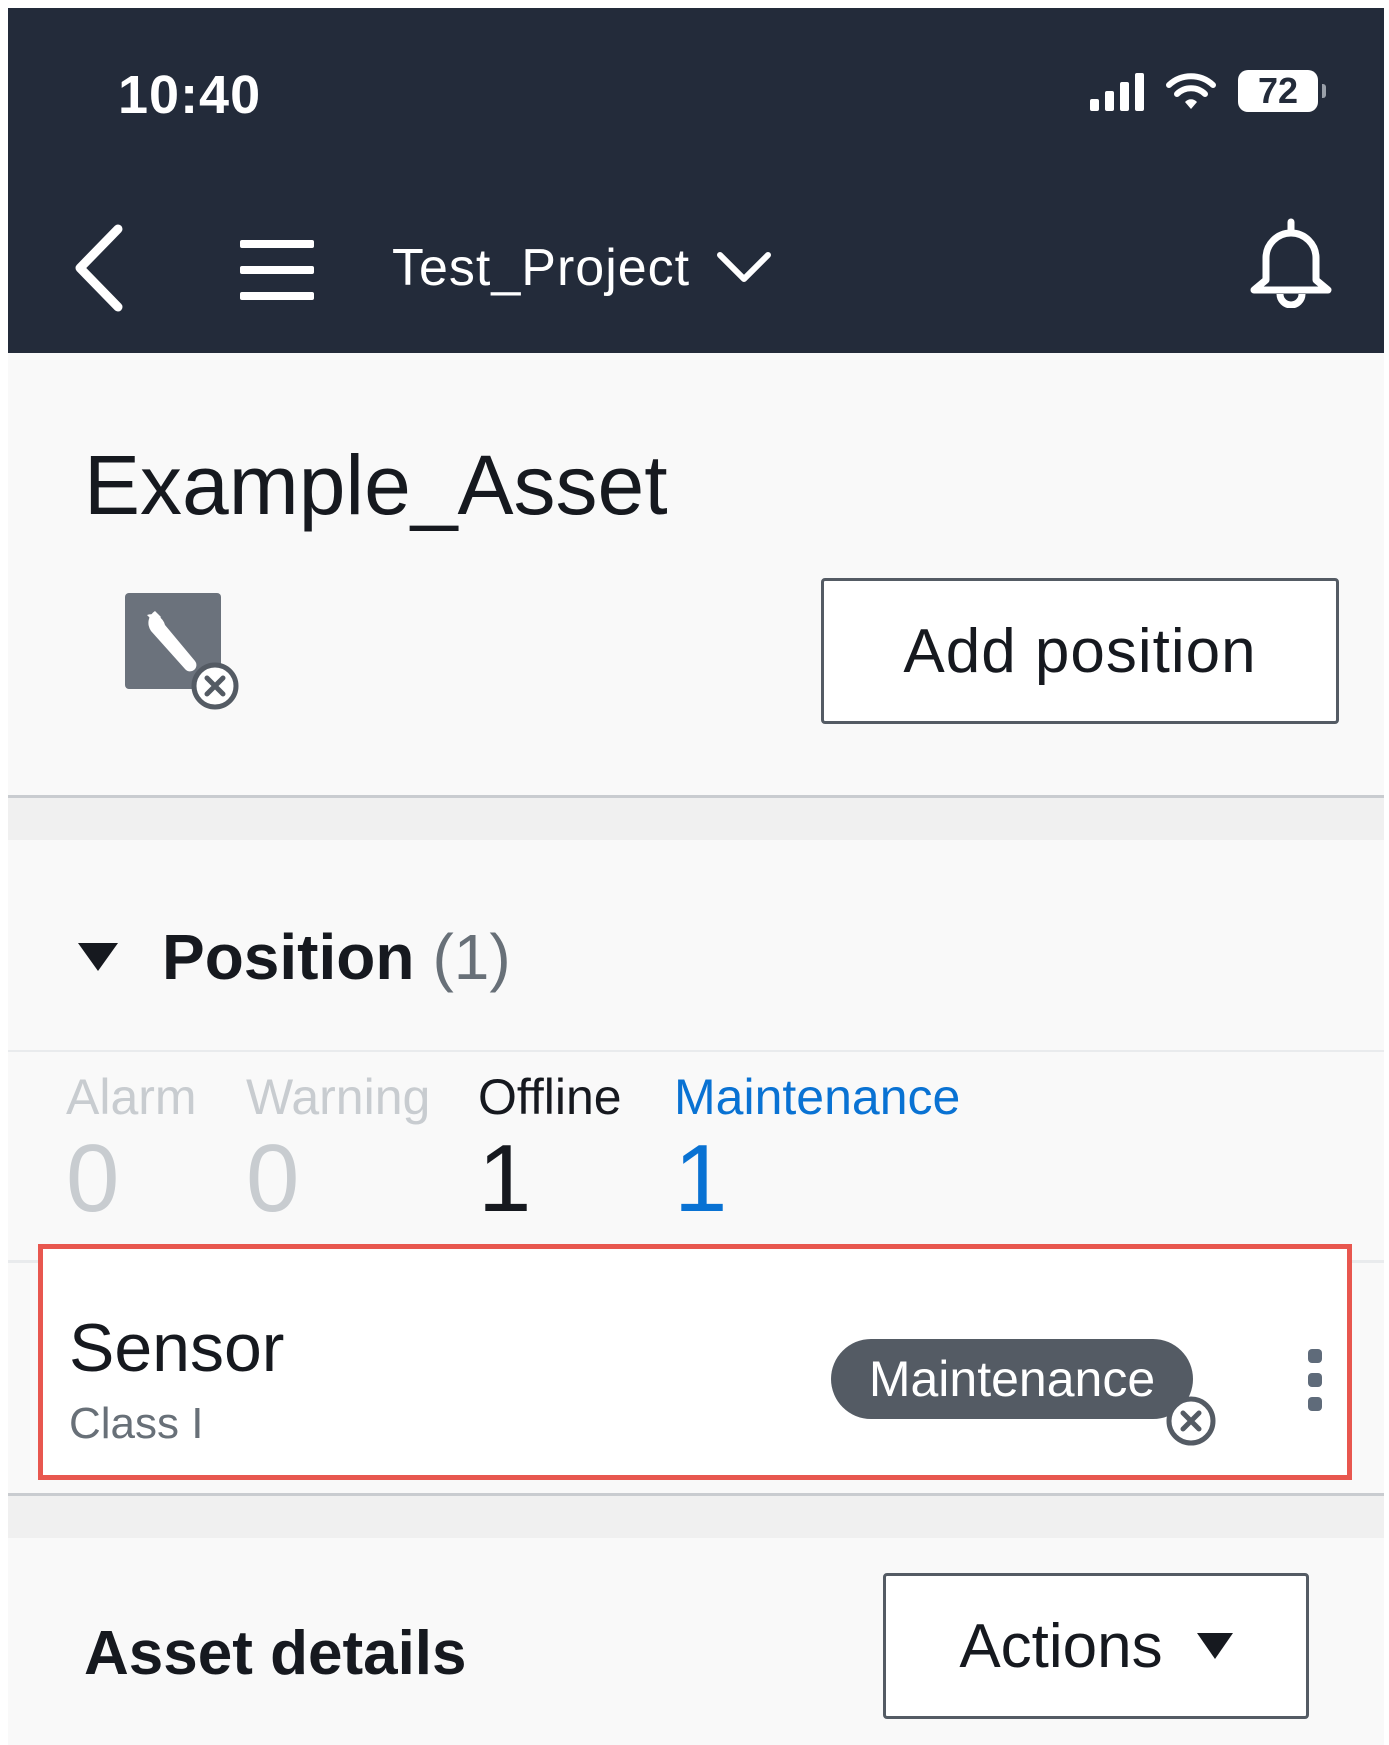 The width and height of the screenshot is (1389, 1745). Describe the element at coordinates (93, 1178) in the screenshot. I see `alarm-value: 0` at that location.